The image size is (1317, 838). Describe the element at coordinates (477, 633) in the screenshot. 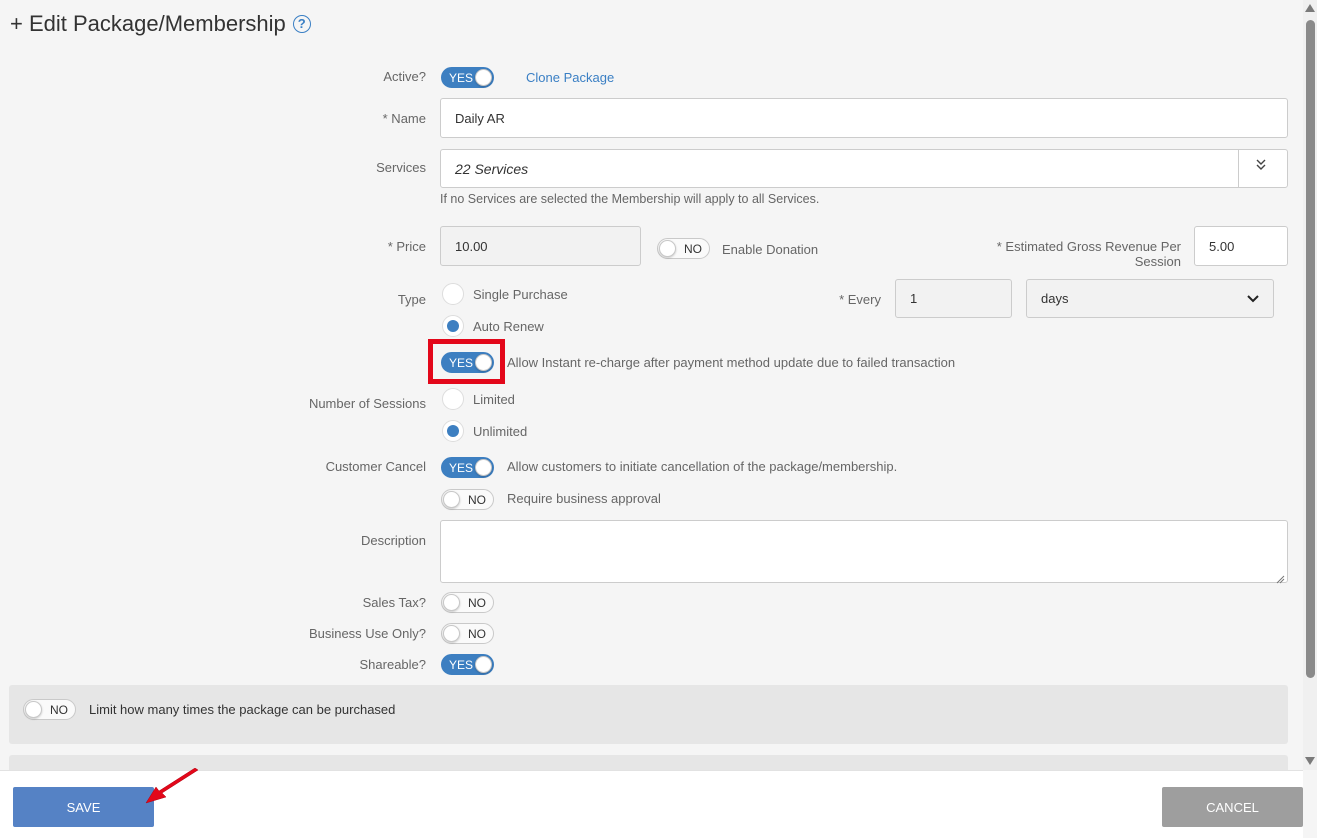

I see `business-use-toggle-text: NO` at that location.